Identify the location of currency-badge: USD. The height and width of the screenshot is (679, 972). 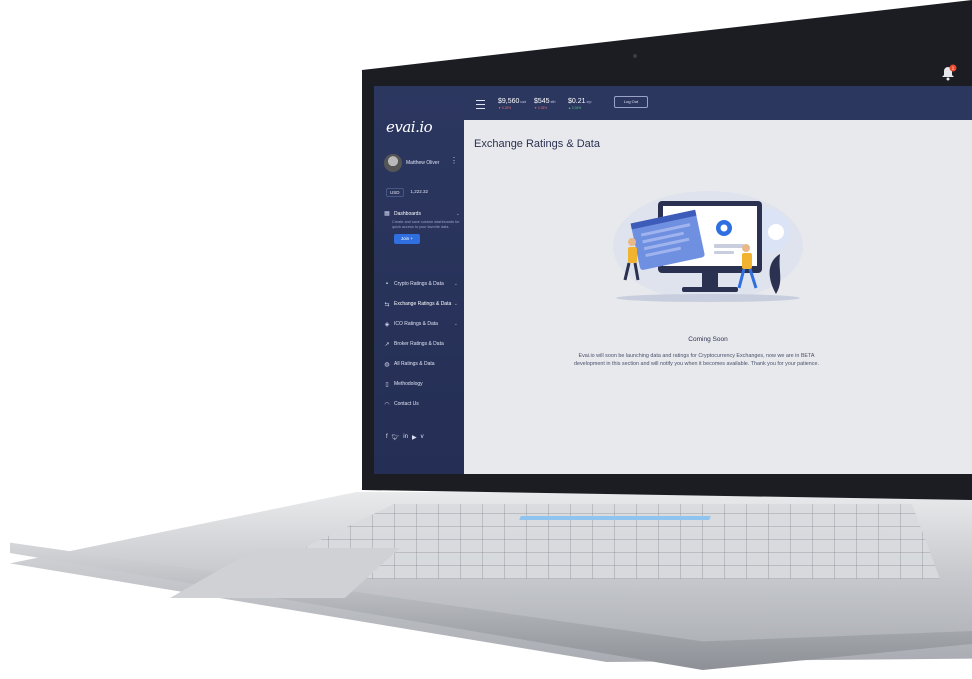
(395, 192).